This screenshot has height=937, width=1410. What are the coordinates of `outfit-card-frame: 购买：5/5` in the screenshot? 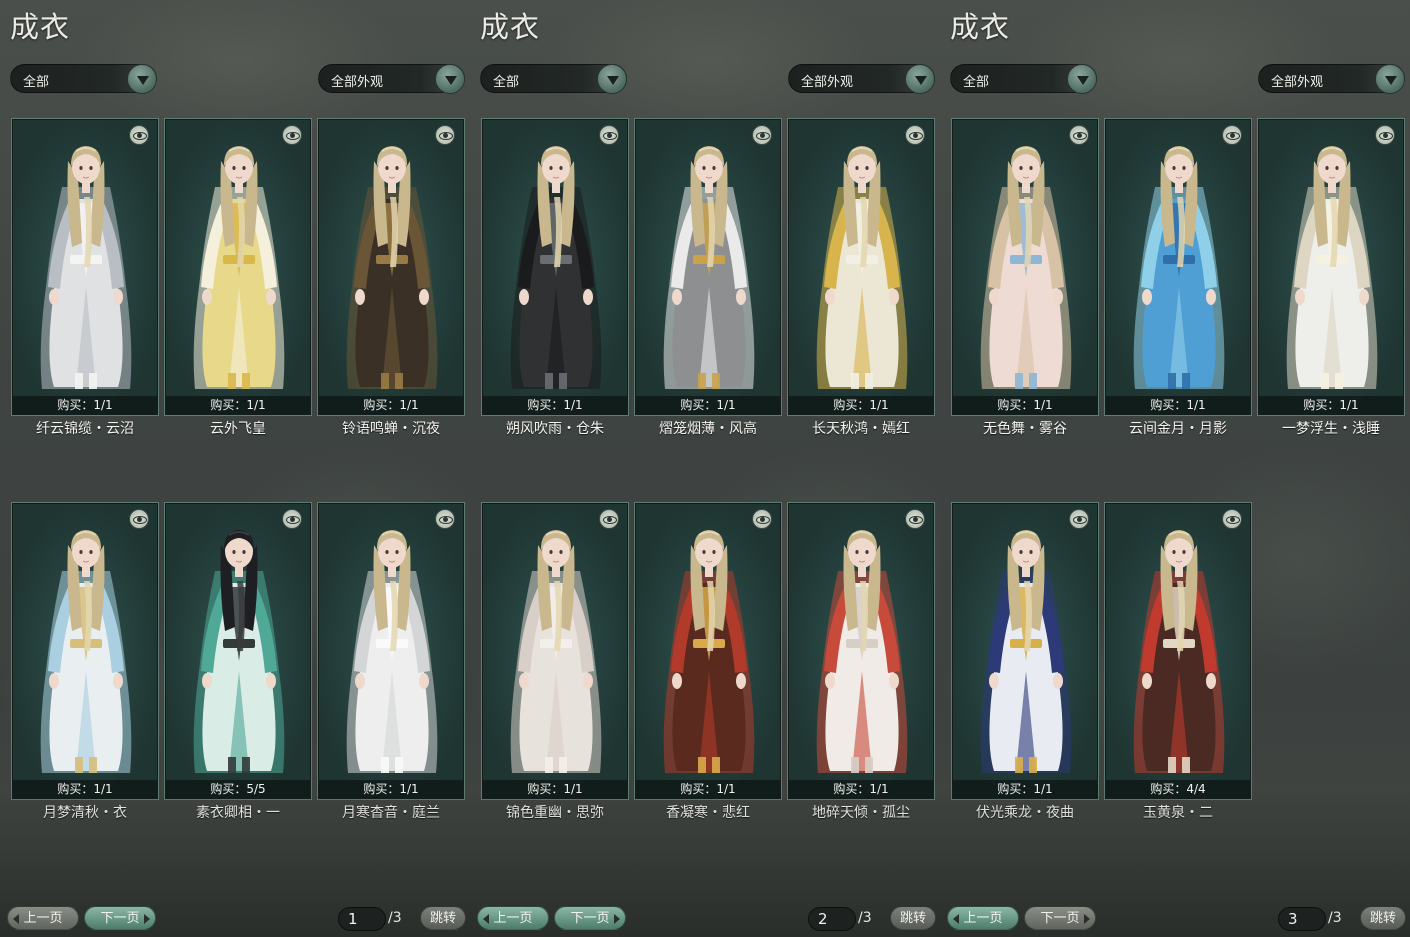 It's located at (238, 651).